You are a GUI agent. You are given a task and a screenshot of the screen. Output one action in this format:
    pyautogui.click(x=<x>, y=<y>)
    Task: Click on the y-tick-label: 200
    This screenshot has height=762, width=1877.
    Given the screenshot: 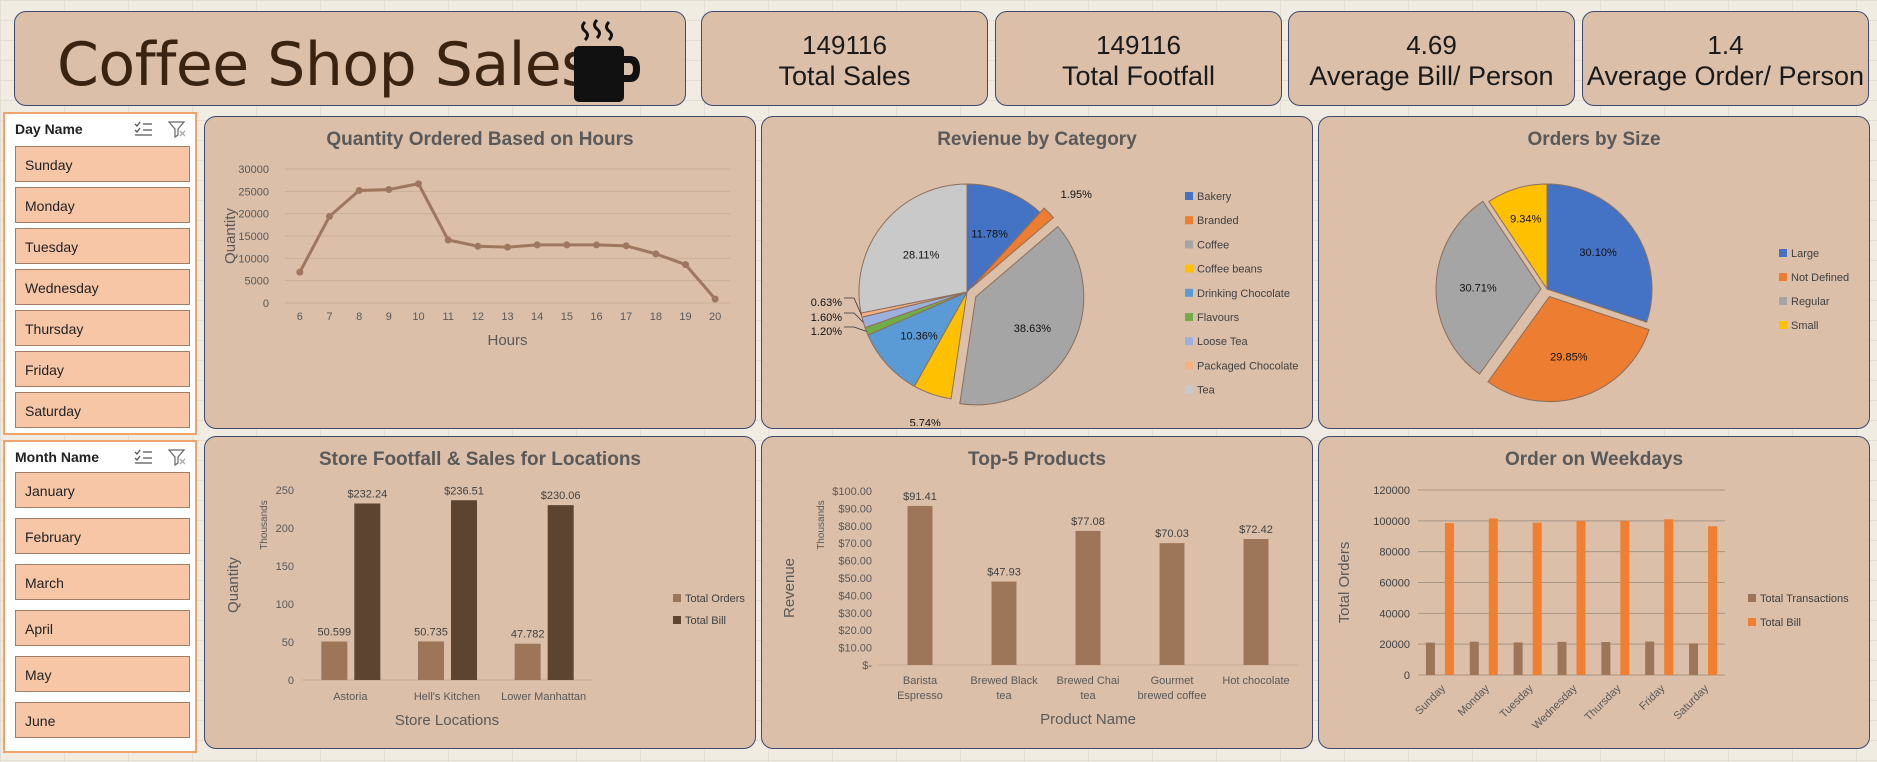 What is the action you would take?
    pyautogui.click(x=285, y=529)
    